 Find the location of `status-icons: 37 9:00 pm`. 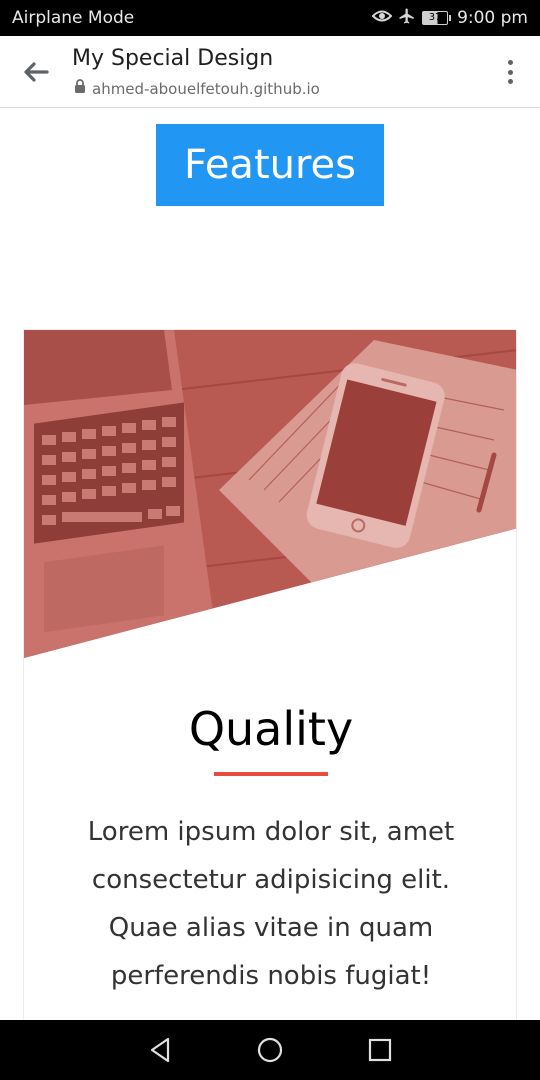

status-icons: 37 9:00 pm is located at coordinates (449, 18).